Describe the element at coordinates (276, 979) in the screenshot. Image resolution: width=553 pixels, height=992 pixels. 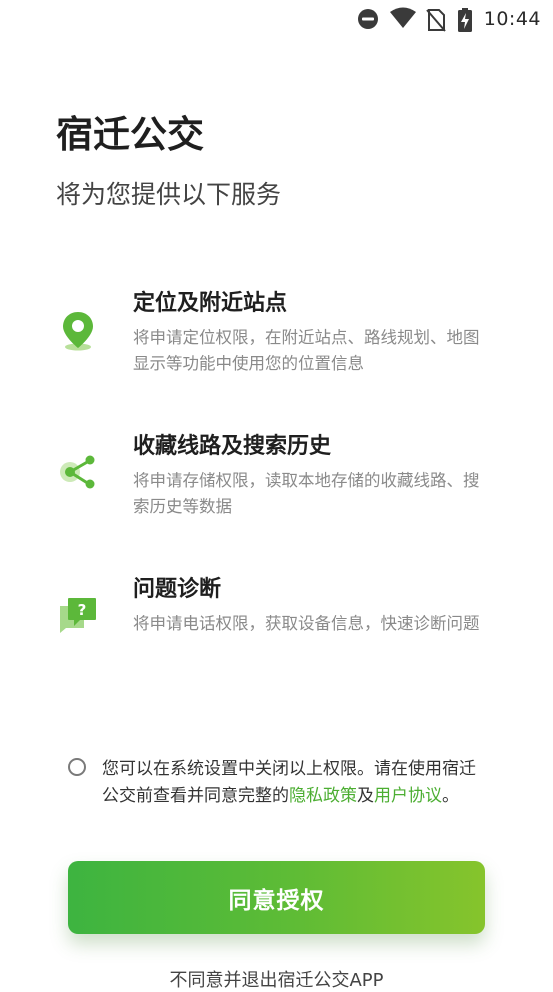
I see `reject-exit-link: 不同意并退出宿迁公交APP` at that location.